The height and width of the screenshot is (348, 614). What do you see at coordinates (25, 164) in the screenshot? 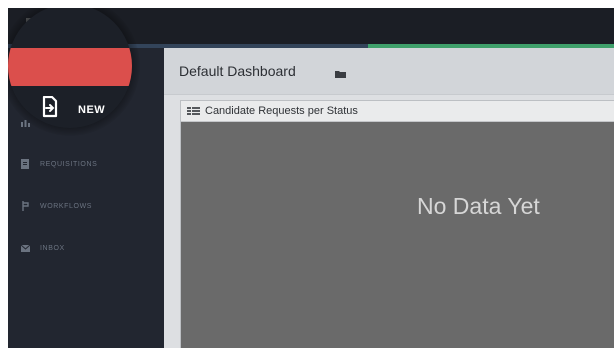
I see `document-icon` at bounding box center [25, 164].